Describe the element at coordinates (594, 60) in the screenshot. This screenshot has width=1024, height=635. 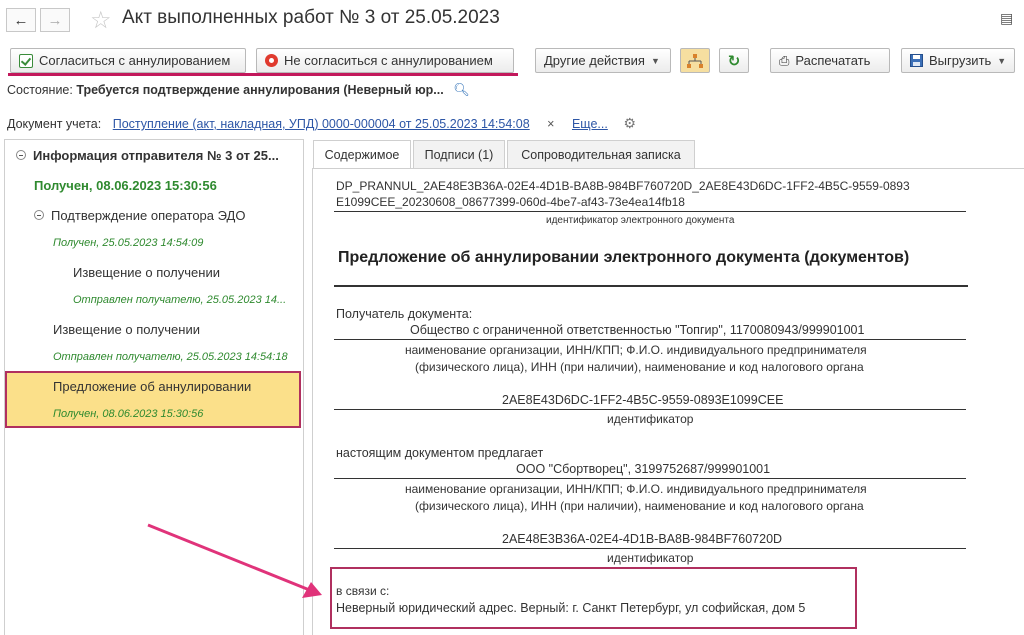
I see `other-actions-label: Другие действия` at that location.